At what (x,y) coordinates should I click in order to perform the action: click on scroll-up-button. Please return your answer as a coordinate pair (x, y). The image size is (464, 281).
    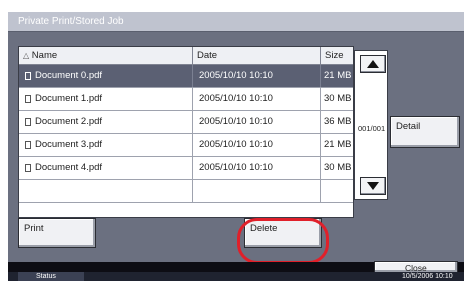
    Looking at the image, I should click on (373, 64).